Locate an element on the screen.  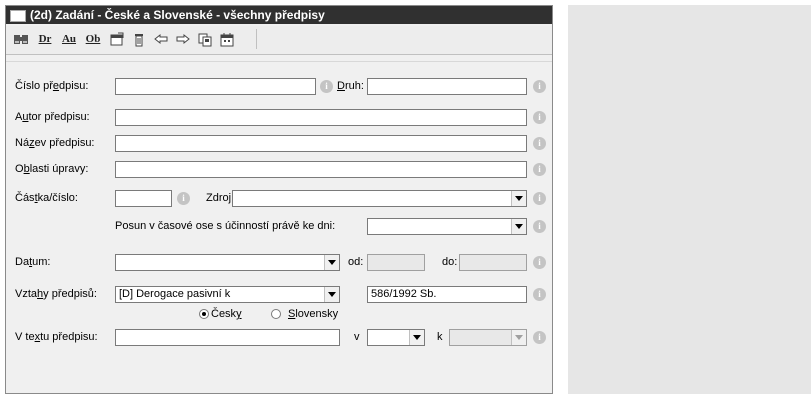
druh-info-icon: i is located at coordinates (539, 86).